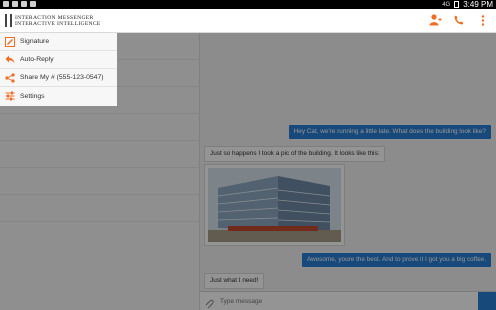 This screenshot has height=310, width=496. What do you see at coordinates (8, 20) in the screenshot?
I see `logo-mark-icon` at bounding box center [8, 20].